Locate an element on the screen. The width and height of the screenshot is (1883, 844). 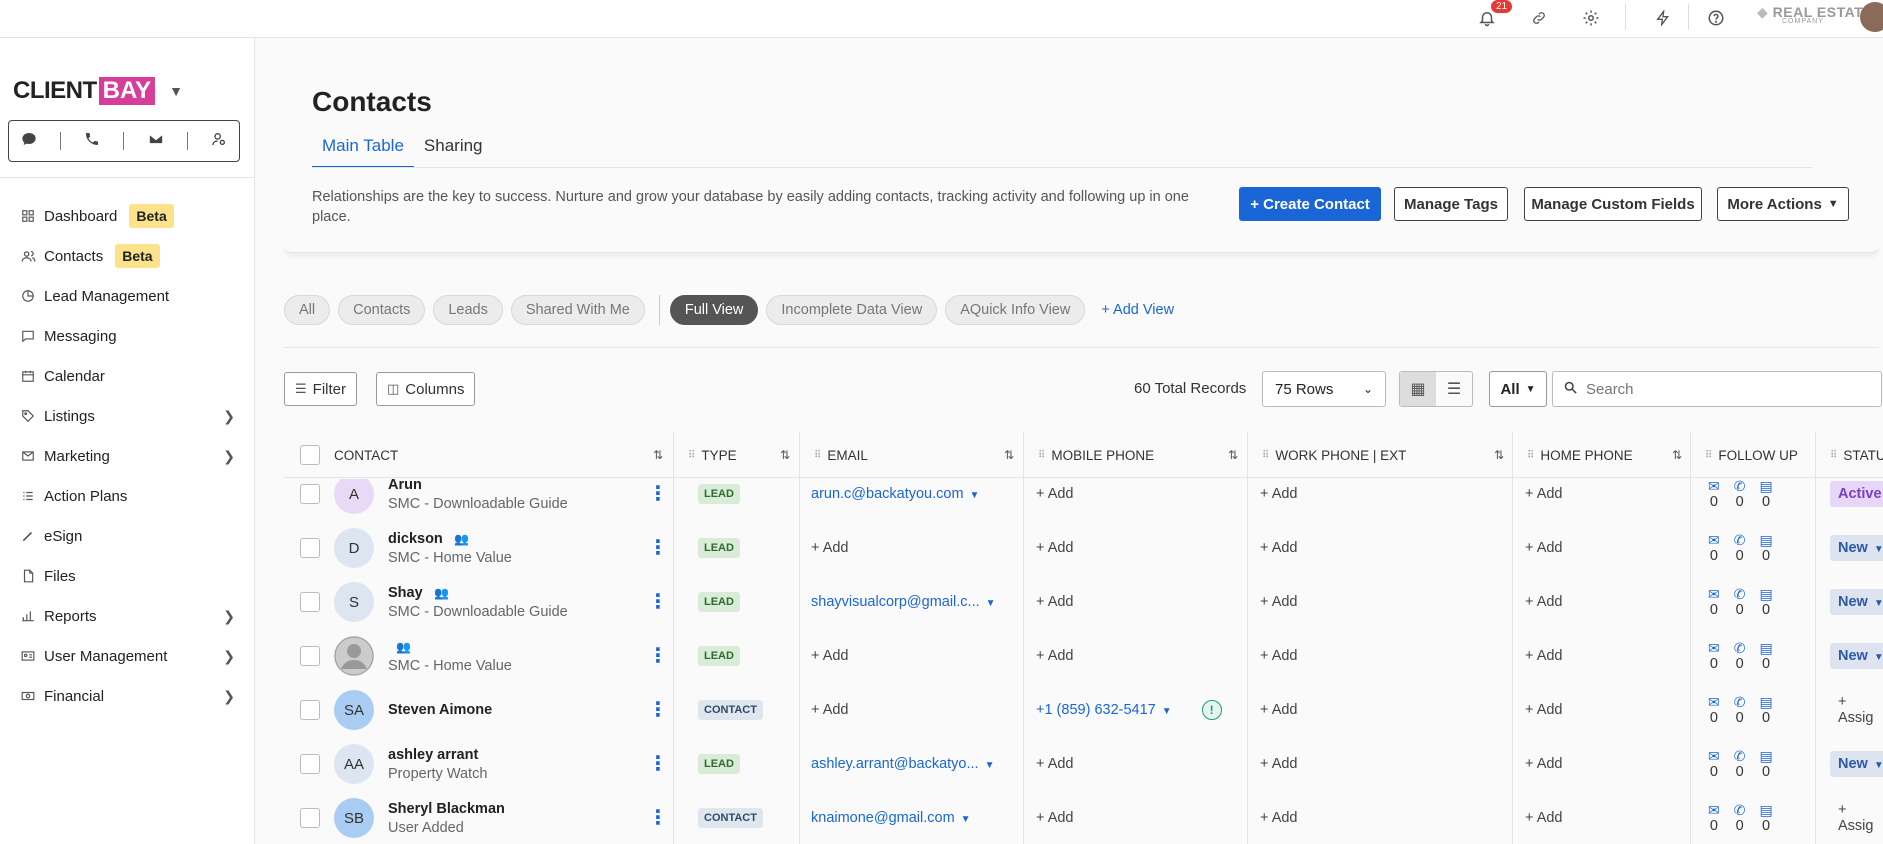
sidebar-item-esign: eSign is located at coordinates (127, 536).